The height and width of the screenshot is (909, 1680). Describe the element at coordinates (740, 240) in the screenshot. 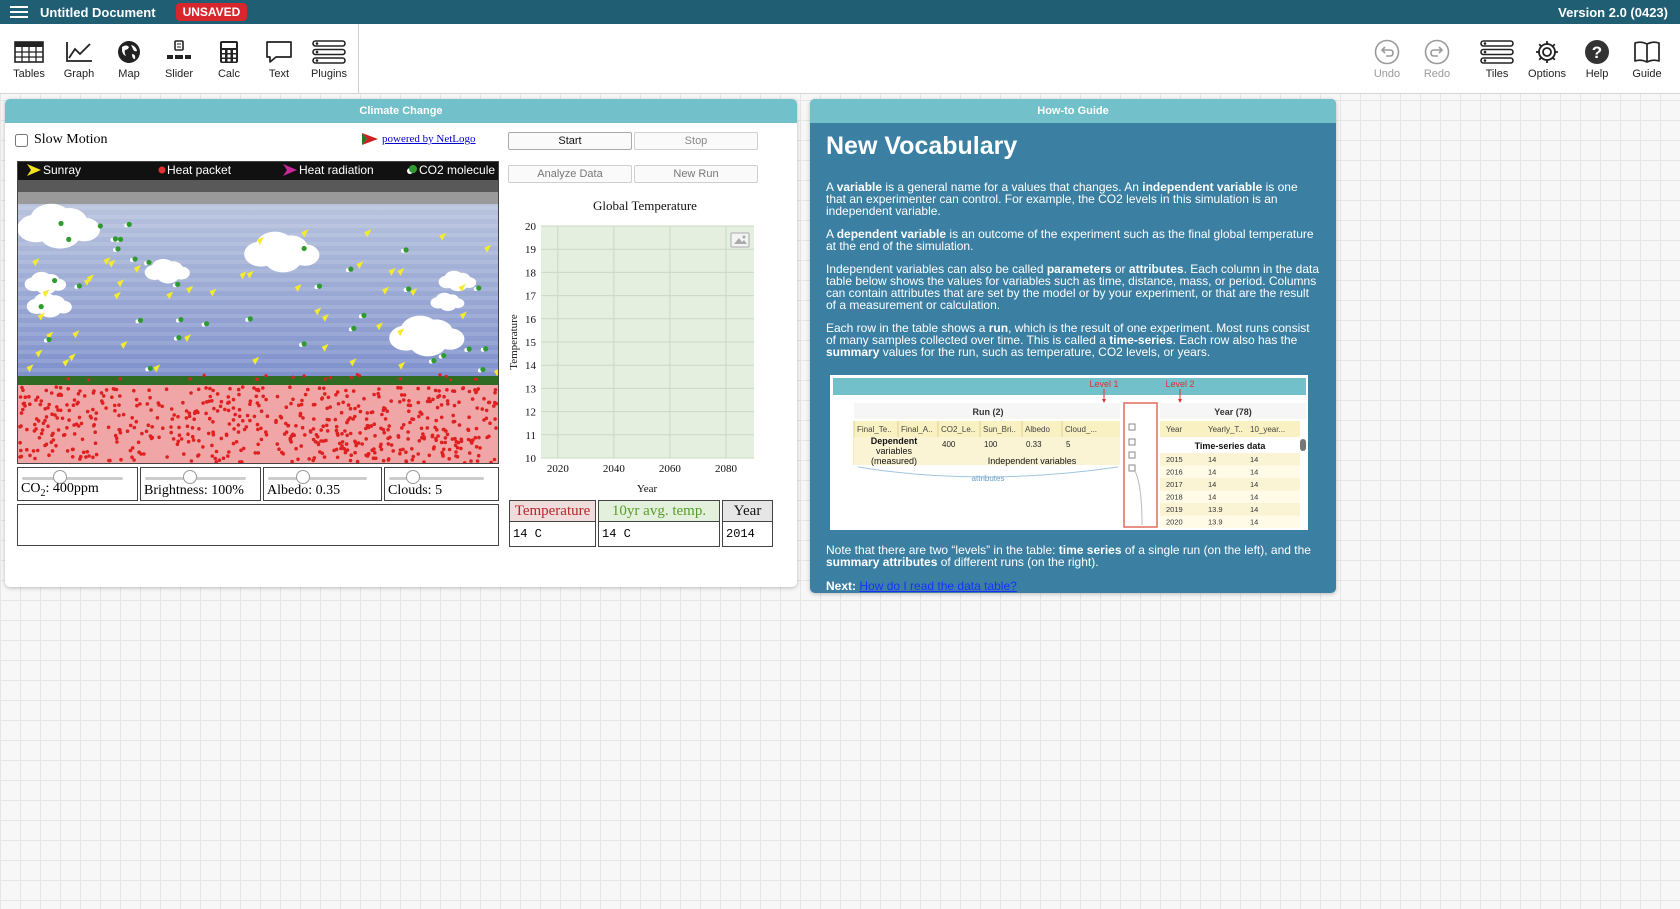

I see `chart-image-export-icon` at that location.